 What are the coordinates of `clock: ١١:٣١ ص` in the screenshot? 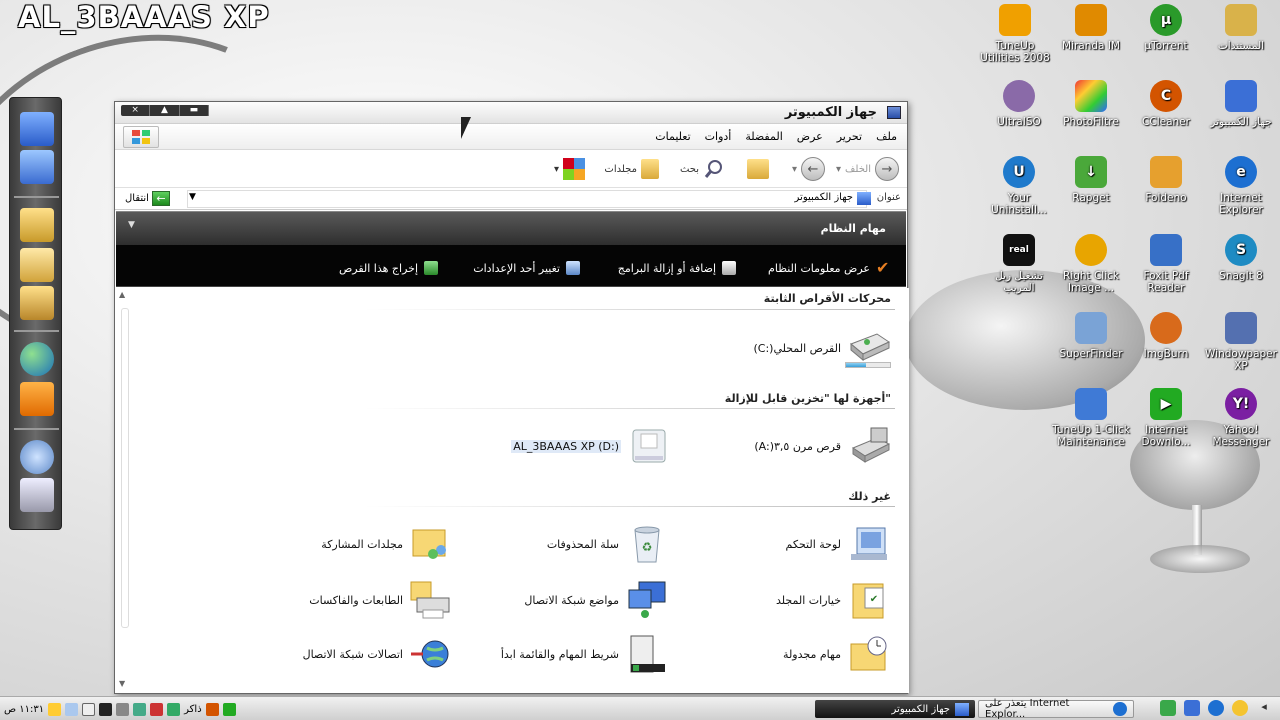 It's located at (24, 709).